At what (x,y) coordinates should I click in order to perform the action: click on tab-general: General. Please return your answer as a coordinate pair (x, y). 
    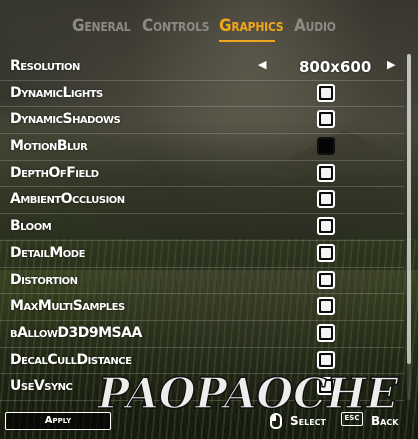
    Looking at the image, I should click on (101, 26).